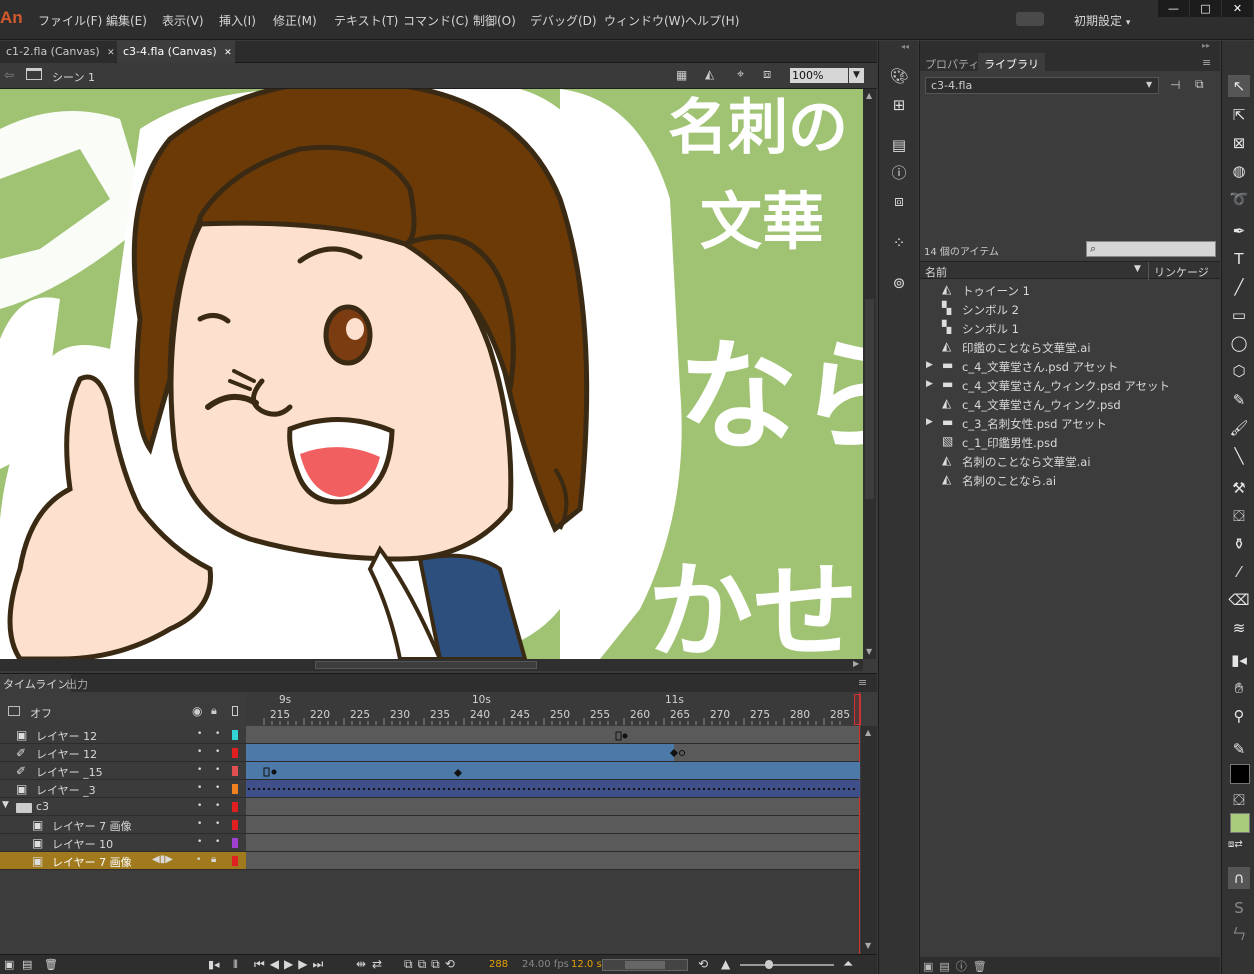 This screenshot has height=974, width=1254. I want to click on center-stage-icon: ⌖, so click(740, 74).